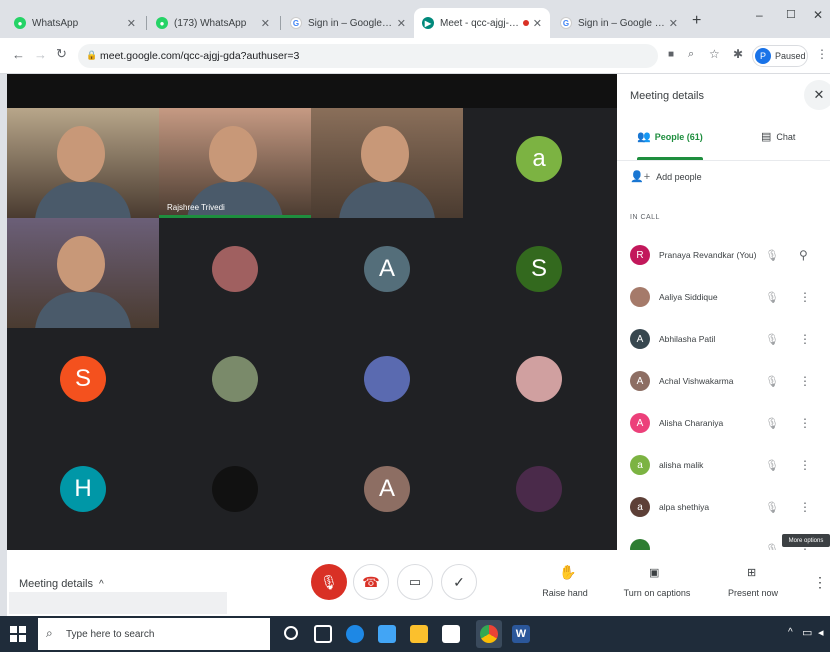 Image resolution: width=830 pixels, height=652 pixels. What do you see at coordinates (803, 255) in the screenshot?
I see `pin-icon: ⚲` at bounding box center [803, 255].